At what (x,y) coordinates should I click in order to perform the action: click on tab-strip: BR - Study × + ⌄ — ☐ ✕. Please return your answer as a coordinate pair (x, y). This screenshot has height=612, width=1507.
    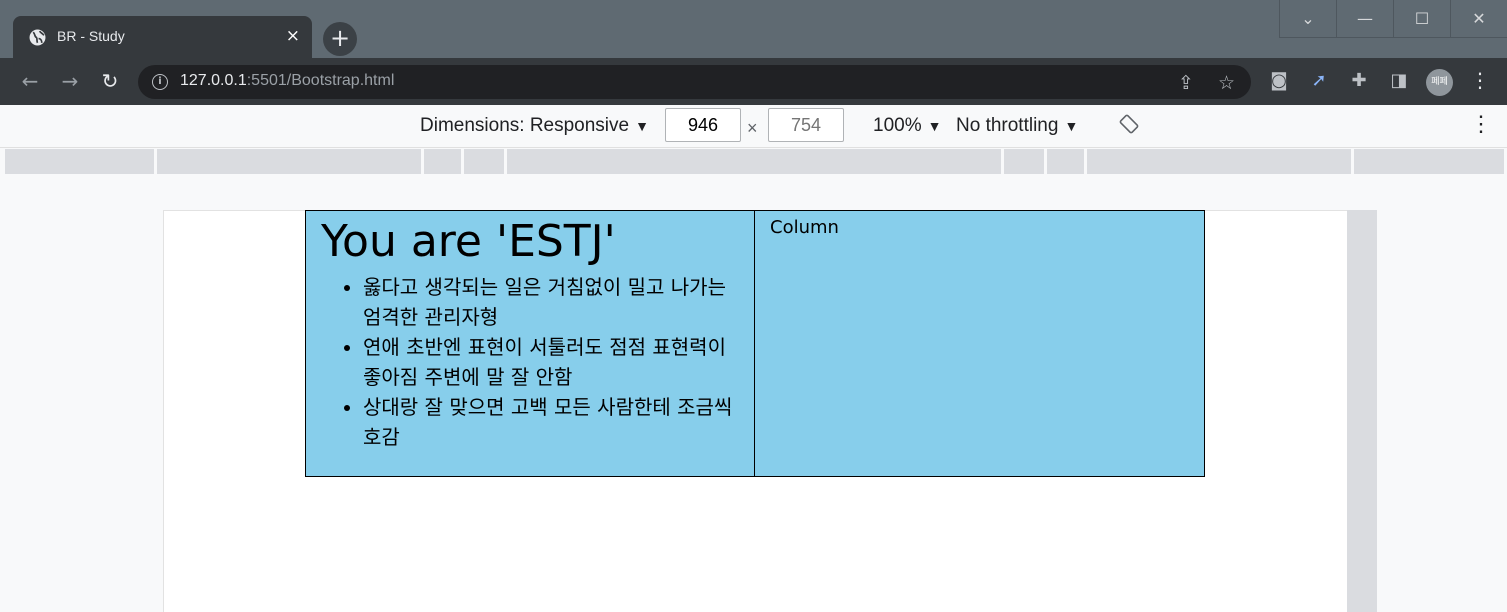
    Looking at the image, I should click on (753, 29).